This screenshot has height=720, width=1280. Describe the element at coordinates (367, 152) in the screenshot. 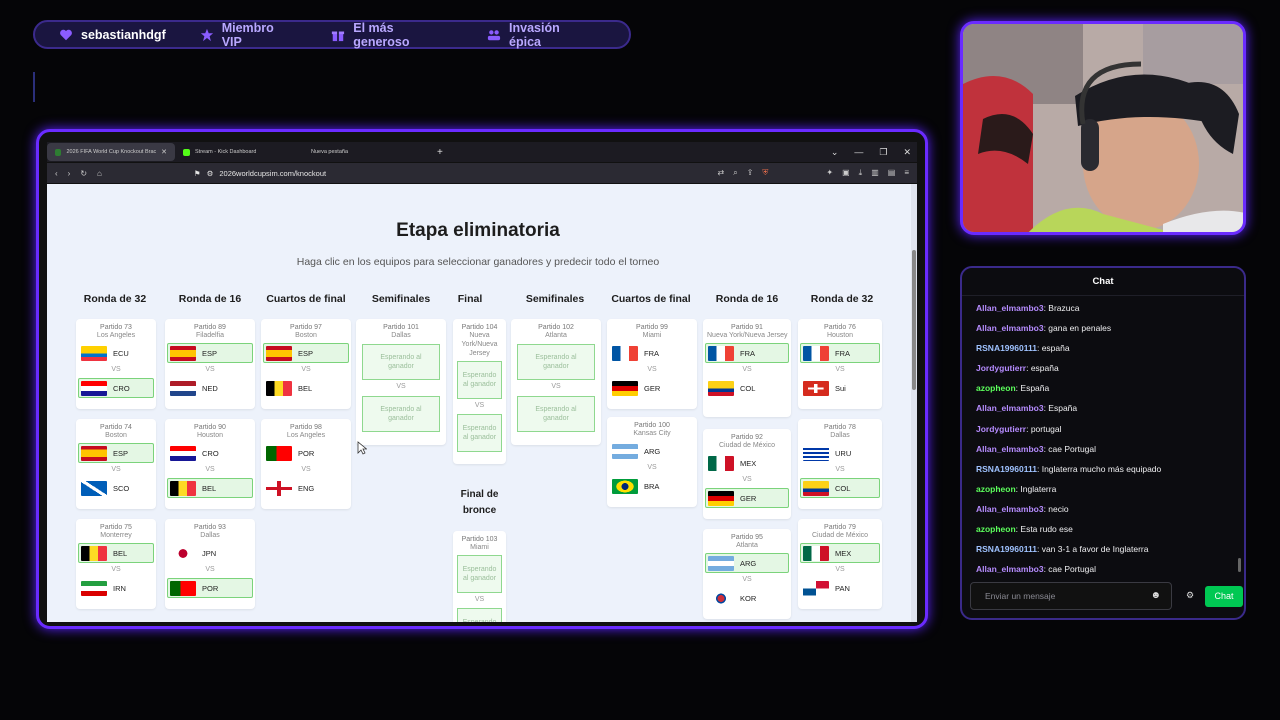

I see `tab-new: Nueva pestaña` at that location.